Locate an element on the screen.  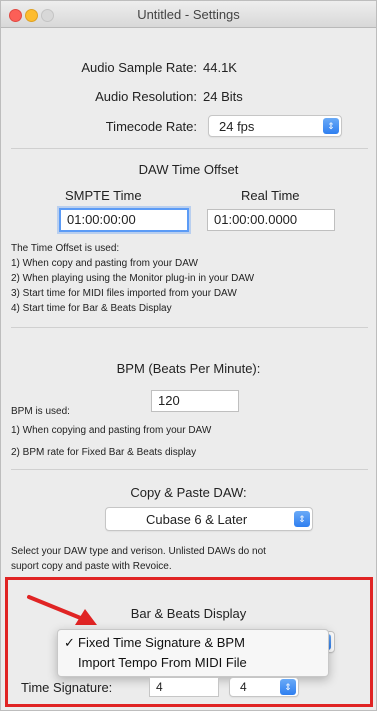
copy-paste-title: Copy & Paste DAW: is located at coordinates (188, 492).